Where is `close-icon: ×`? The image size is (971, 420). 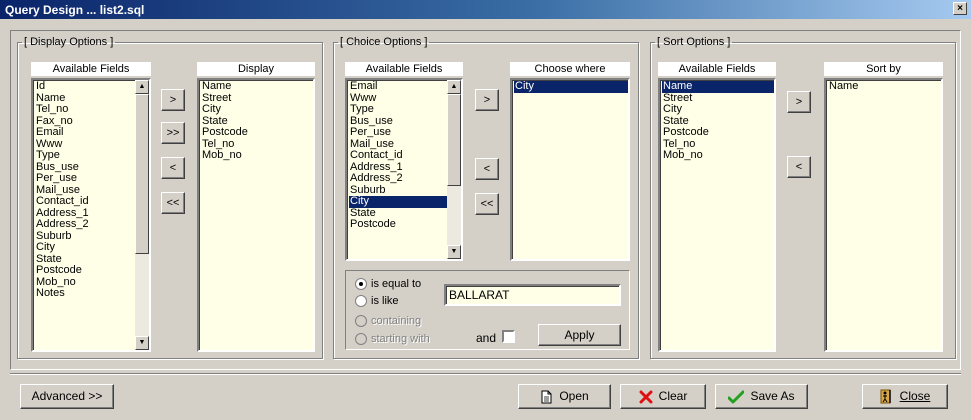
close-icon: × is located at coordinates (960, 8).